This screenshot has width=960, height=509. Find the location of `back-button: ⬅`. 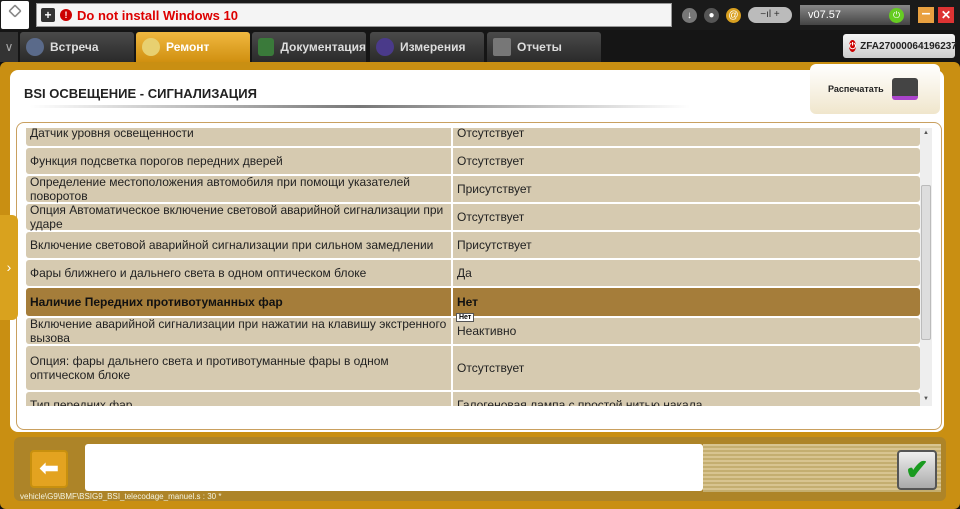

back-button: ⬅ is located at coordinates (49, 469).